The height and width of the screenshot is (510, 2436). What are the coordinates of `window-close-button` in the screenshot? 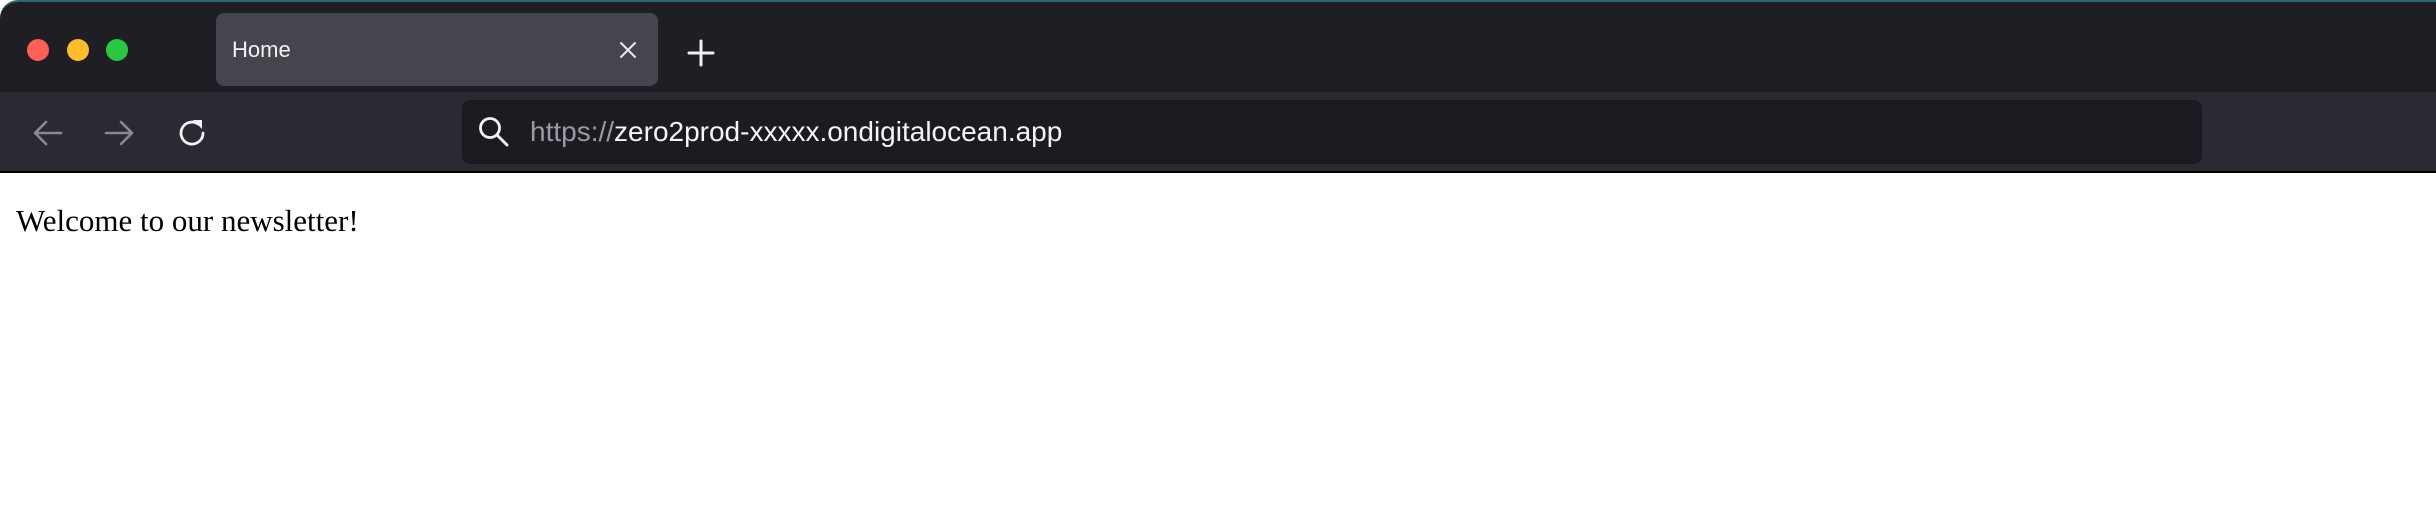 It's located at (38, 50).